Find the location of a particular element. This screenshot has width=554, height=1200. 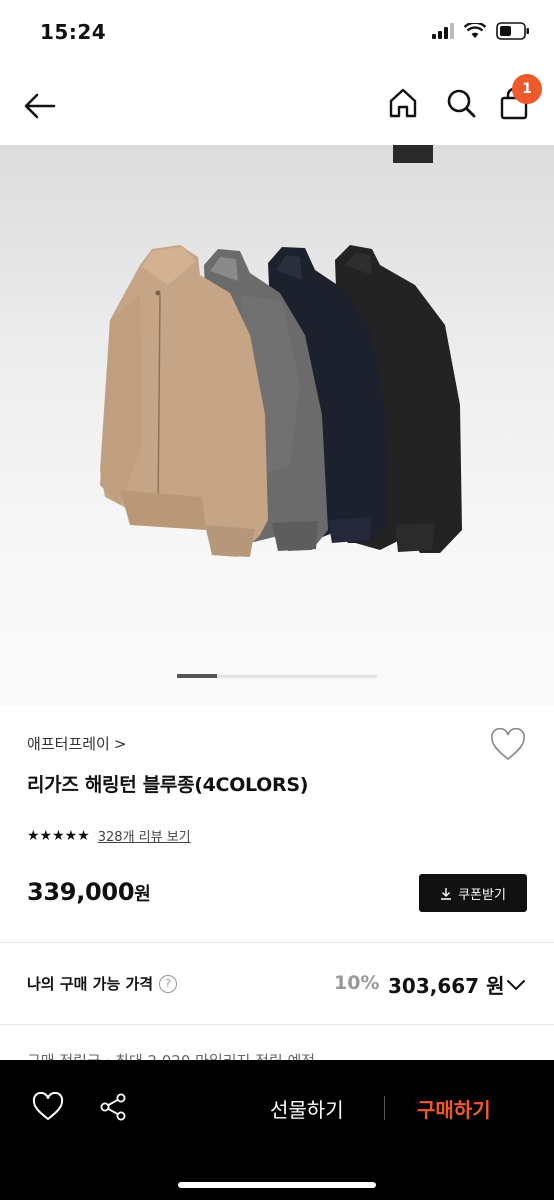

signal-icon is located at coordinates (443, 31).